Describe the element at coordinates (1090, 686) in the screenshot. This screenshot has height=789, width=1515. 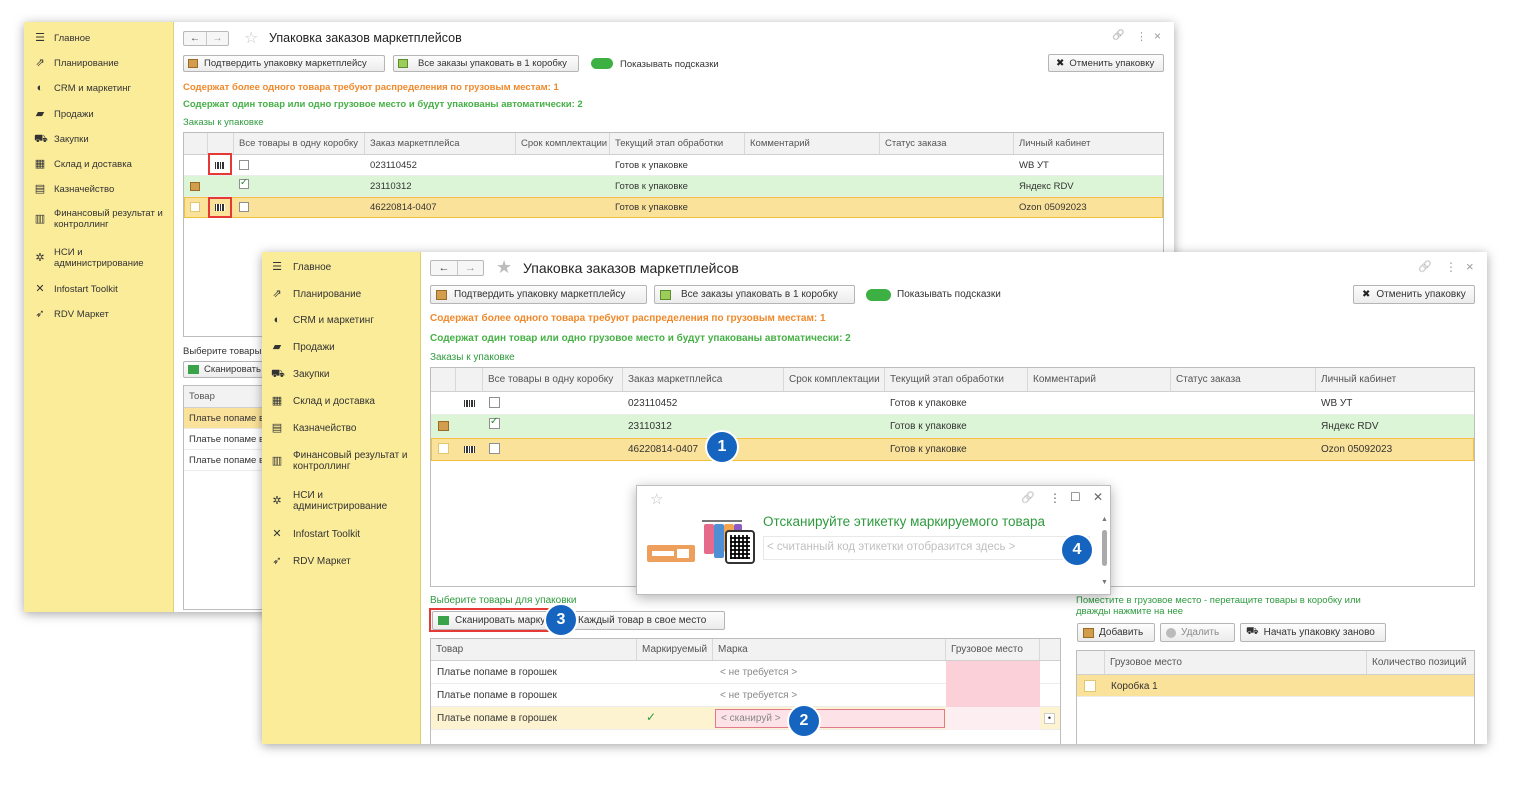
I see `box-select-checkbox` at that location.